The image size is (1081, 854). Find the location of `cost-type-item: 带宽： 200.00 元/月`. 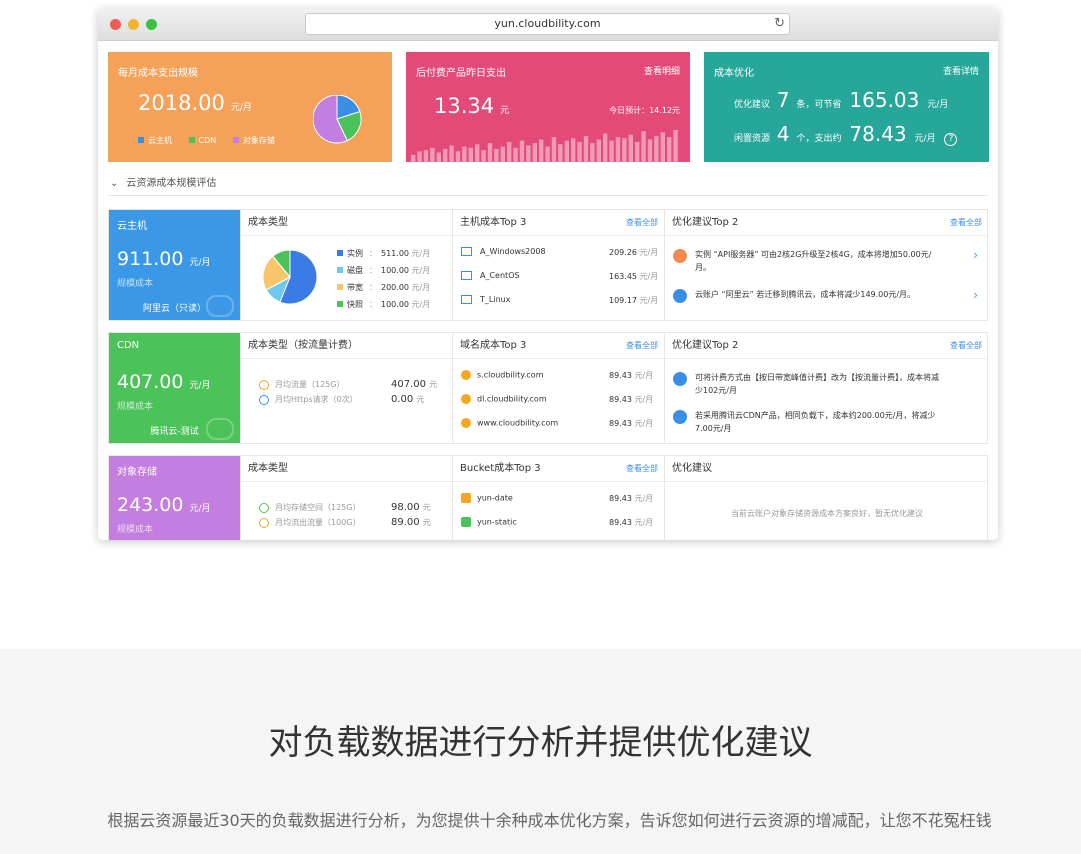

cost-type-item: 带宽： 200.00 元/月 is located at coordinates (383, 287).